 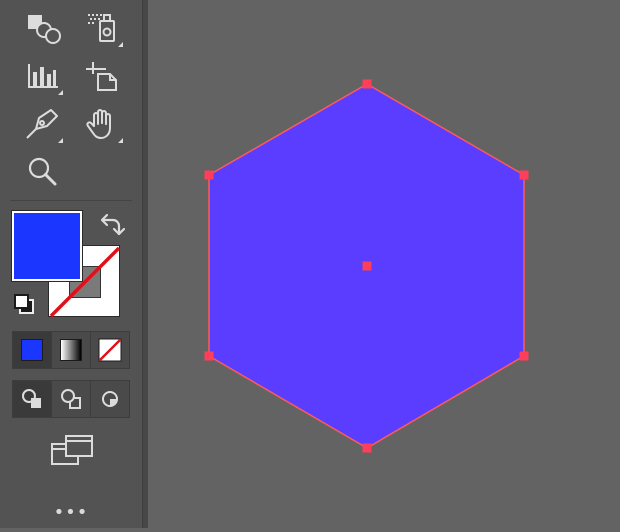 I want to click on hand-tool, so click(x=102, y=124).